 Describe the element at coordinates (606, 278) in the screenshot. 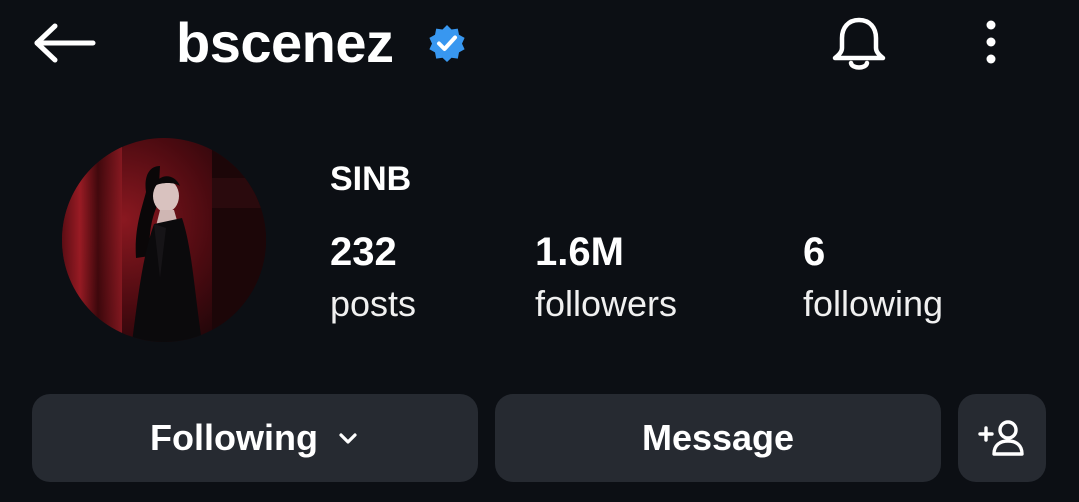

I see `stat-followers: 1.6M followers` at that location.